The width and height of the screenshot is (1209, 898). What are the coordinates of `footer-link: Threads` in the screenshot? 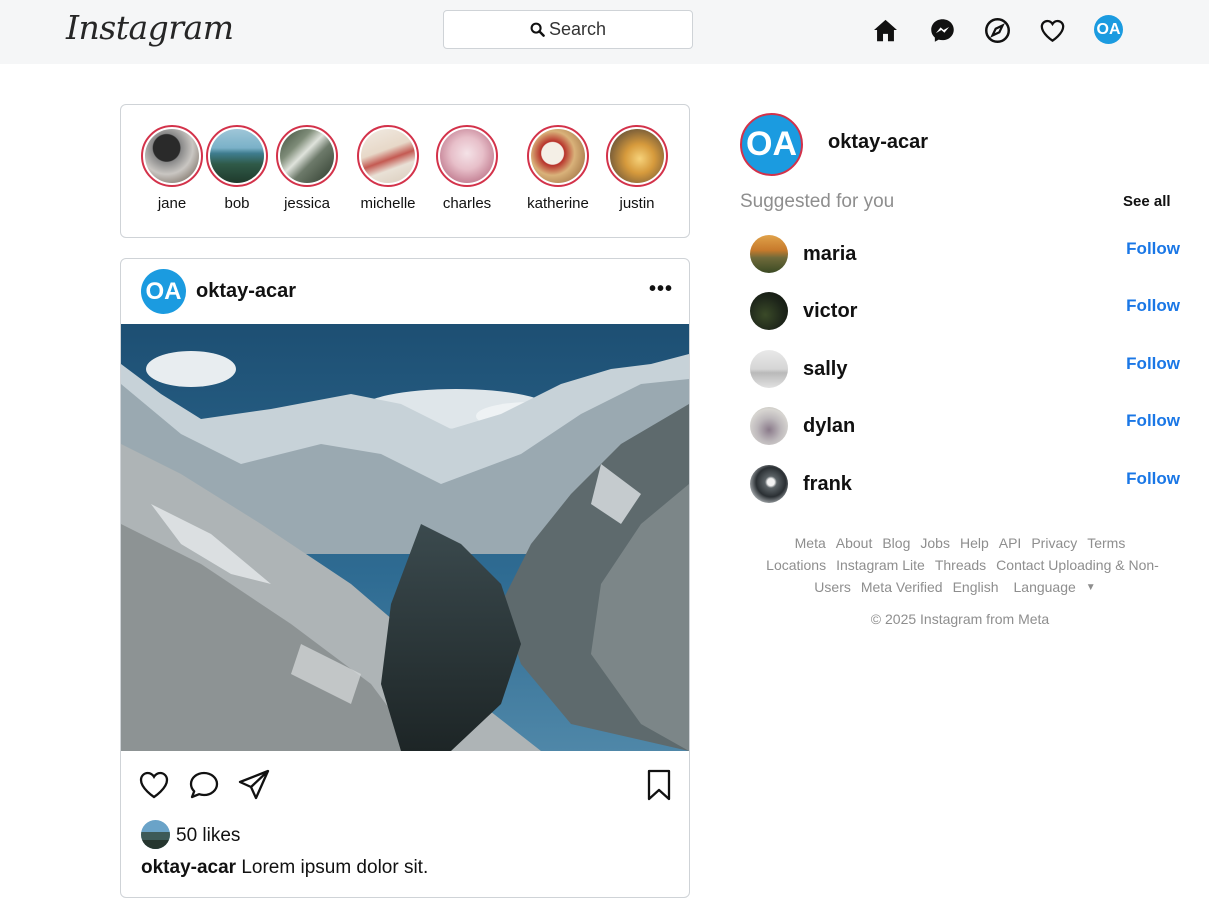 It's located at (960, 565).